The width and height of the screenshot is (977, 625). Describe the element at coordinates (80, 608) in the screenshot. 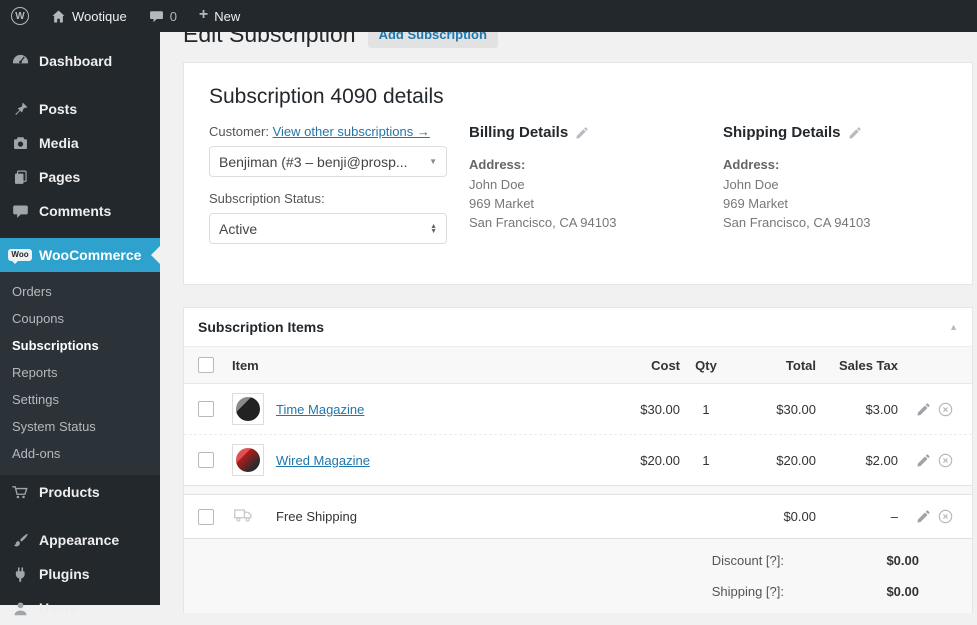

I see `sidebar-item-users: Users` at that location.